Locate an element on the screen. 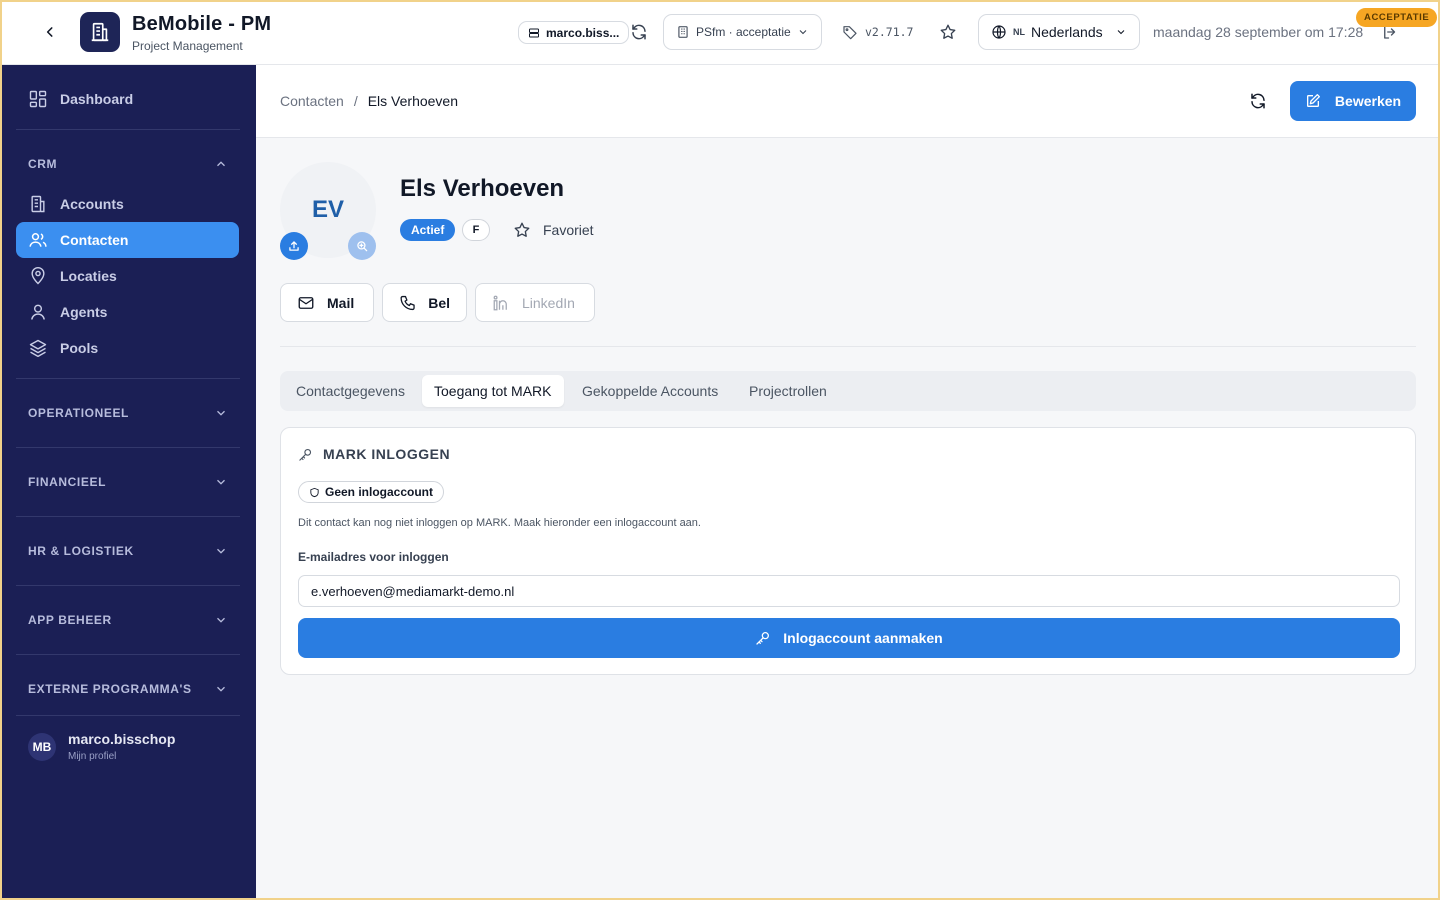 This screenshot has height=900, width=1440. sidebar-item-dashboard: Dashboard is located at coordinates (127, 99).